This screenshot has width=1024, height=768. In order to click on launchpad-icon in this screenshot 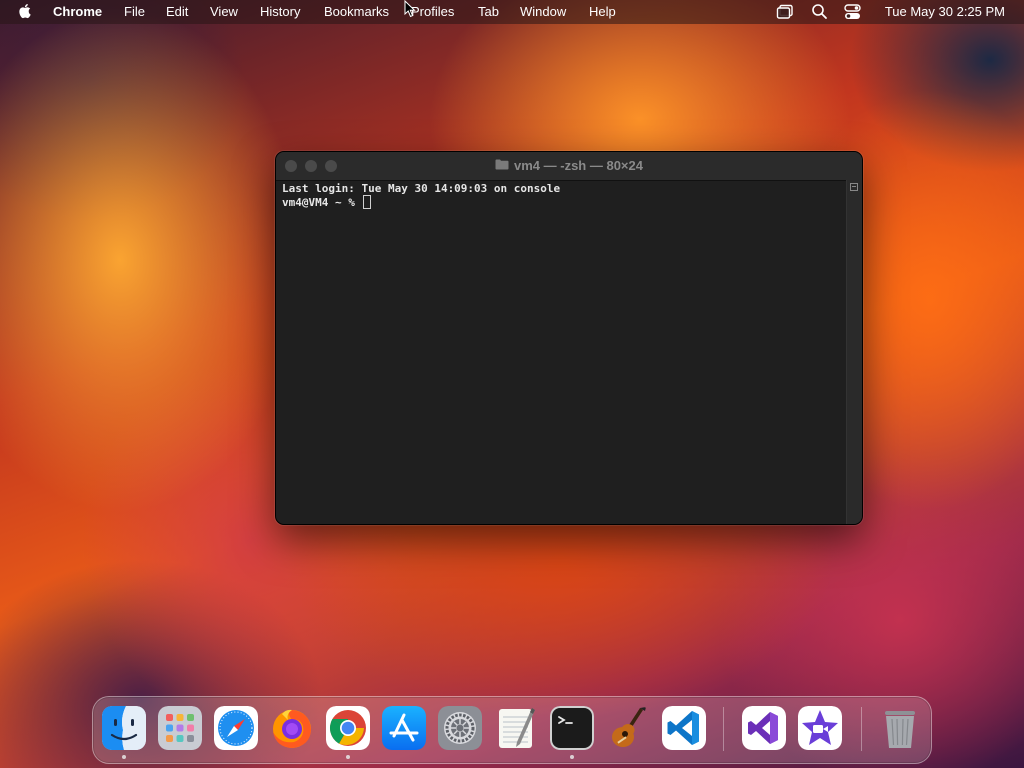, I will do `click(180, 728)`.